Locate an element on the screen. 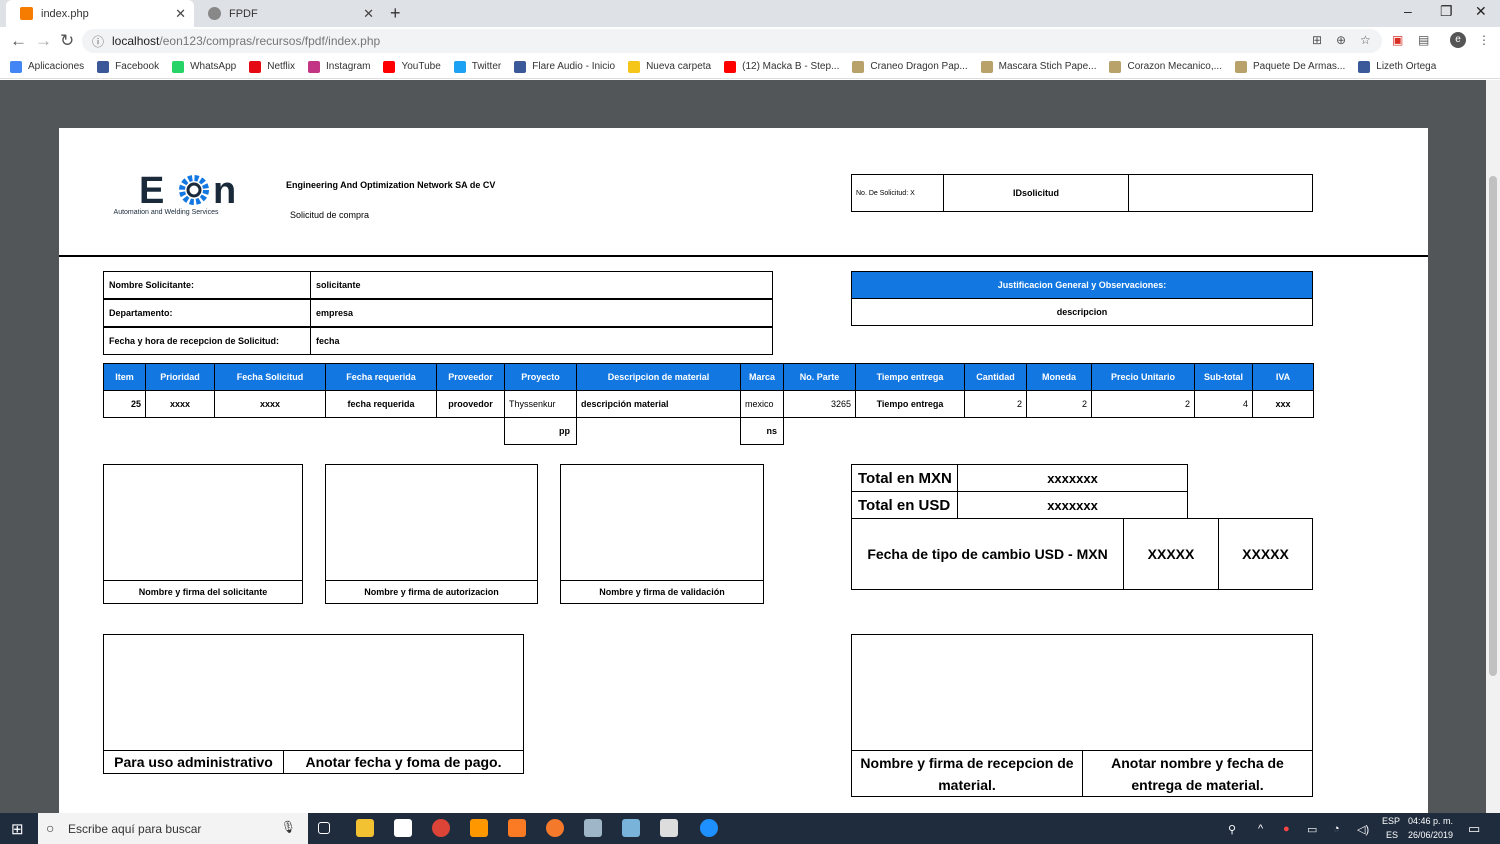  bookmark-item: Lizeth Ortega is located at coordinates (1397, 66).